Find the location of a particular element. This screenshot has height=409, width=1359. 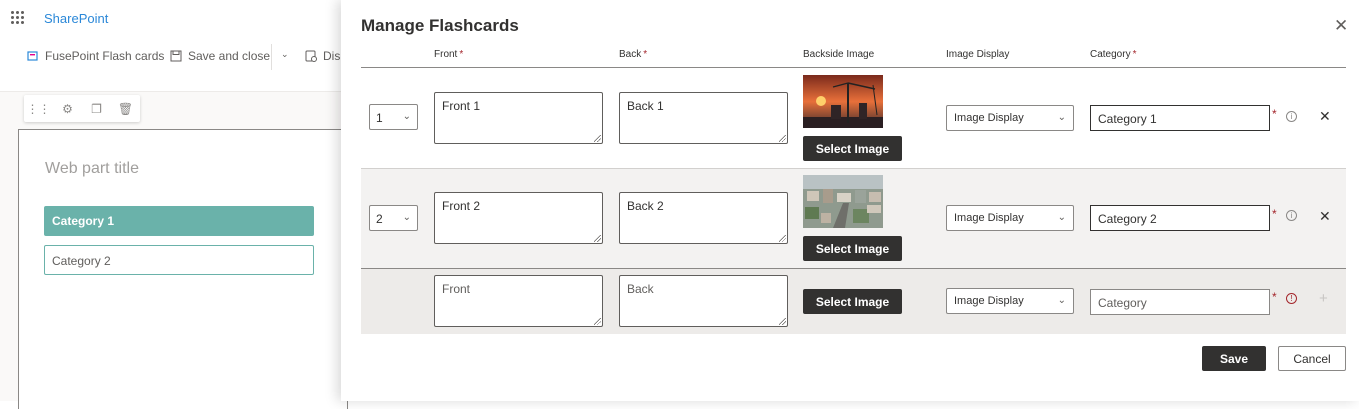

delete-icon: 🗑 is located at coordinates (125, 109).